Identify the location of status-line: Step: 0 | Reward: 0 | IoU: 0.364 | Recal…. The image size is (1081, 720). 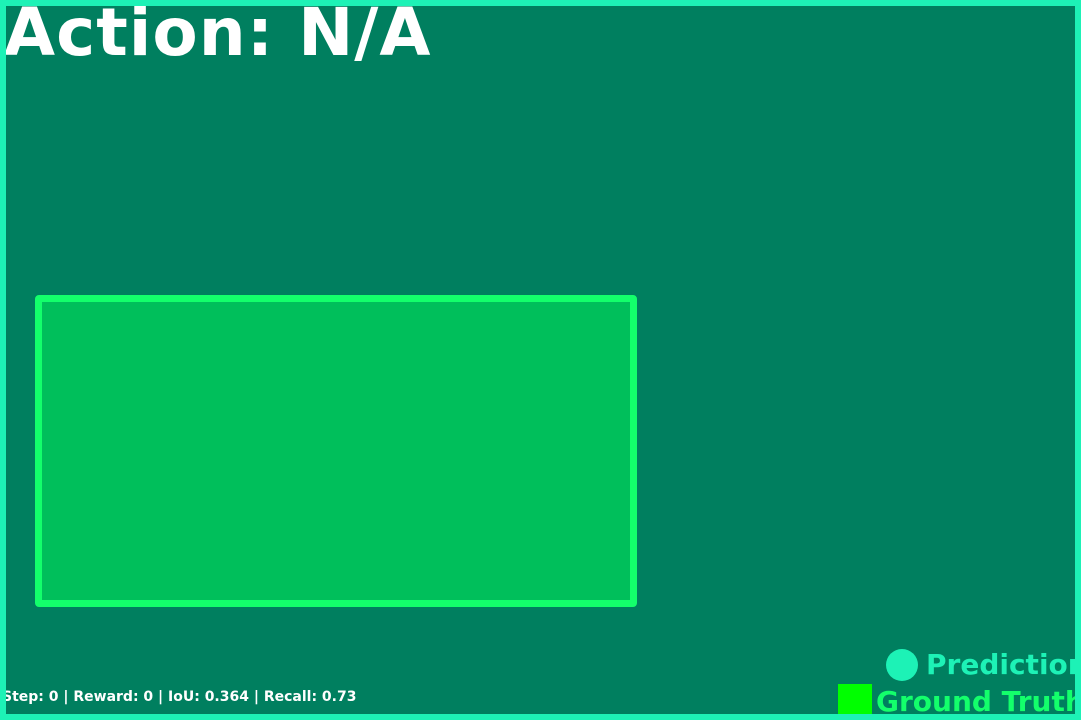
(179, 697).